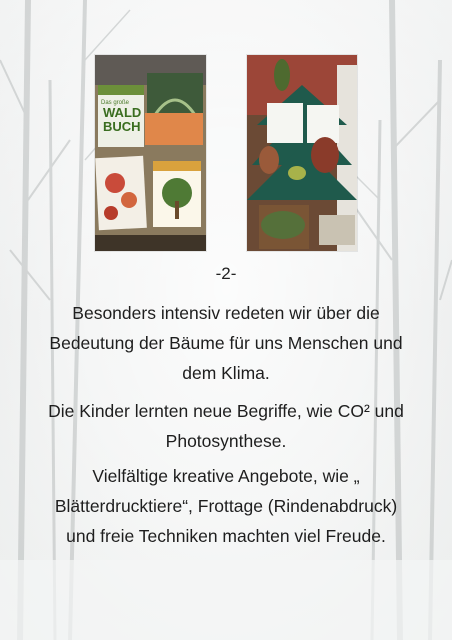 The width and height of the screenshot is (452, 640). I want to click on book-title-line2: WALD, so click(122, 112).